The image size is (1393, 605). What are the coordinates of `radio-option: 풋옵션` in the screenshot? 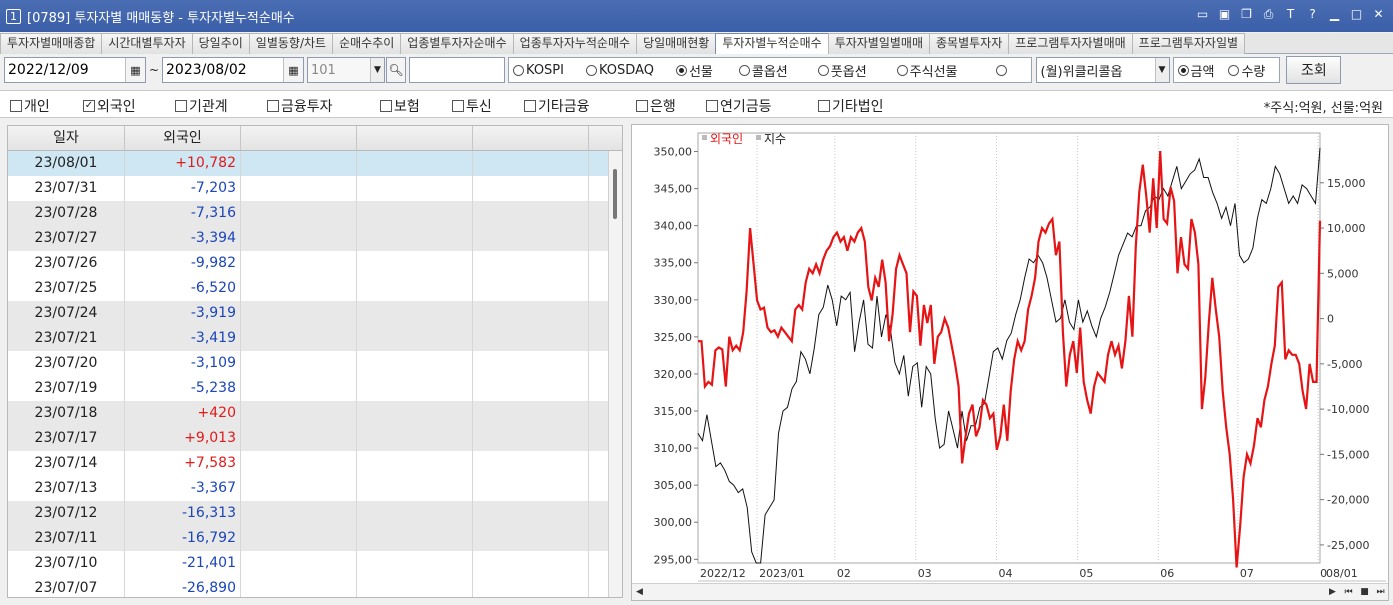 It's located at (842, 70).